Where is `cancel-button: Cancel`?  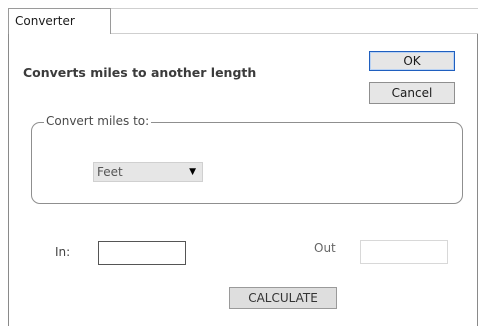
cancel-button: Cancel is located at coordinates (412, 93).